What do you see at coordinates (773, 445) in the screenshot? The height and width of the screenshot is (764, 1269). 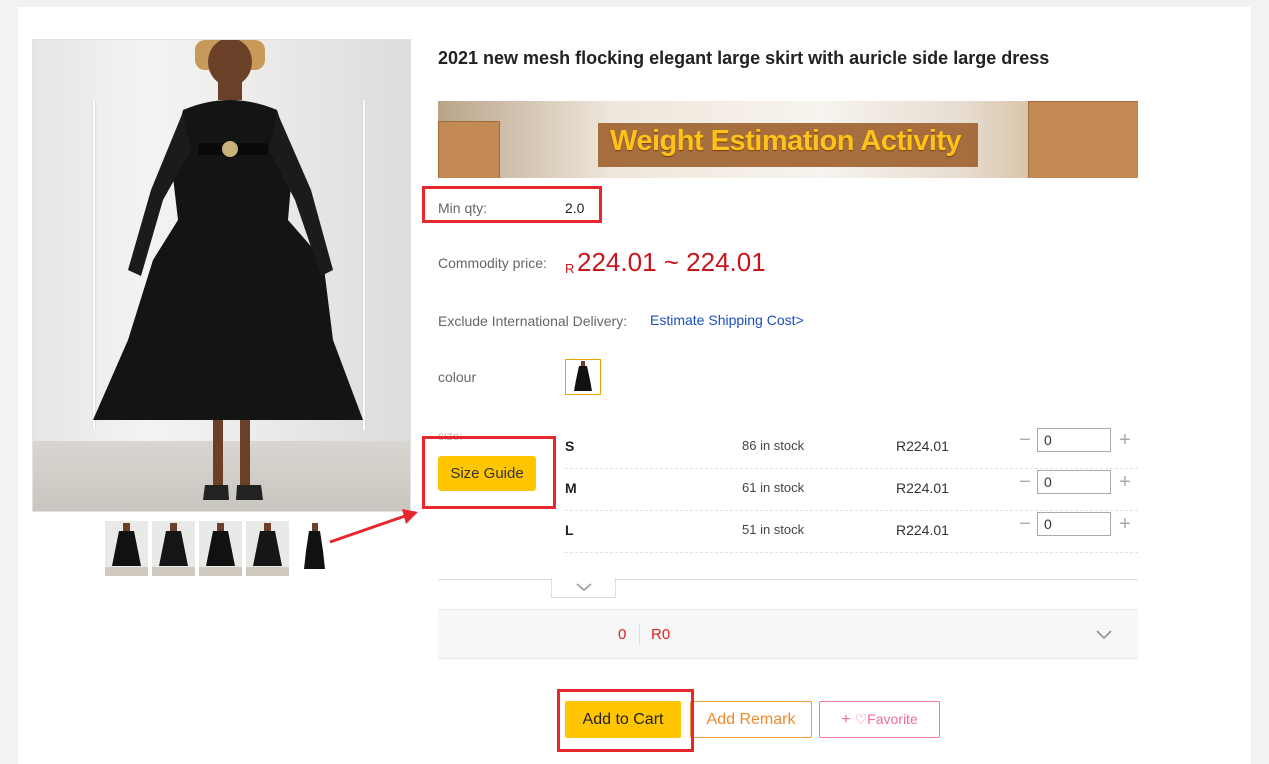 I see `size-stock: 86 in stock` at bounding box center [773, 445].